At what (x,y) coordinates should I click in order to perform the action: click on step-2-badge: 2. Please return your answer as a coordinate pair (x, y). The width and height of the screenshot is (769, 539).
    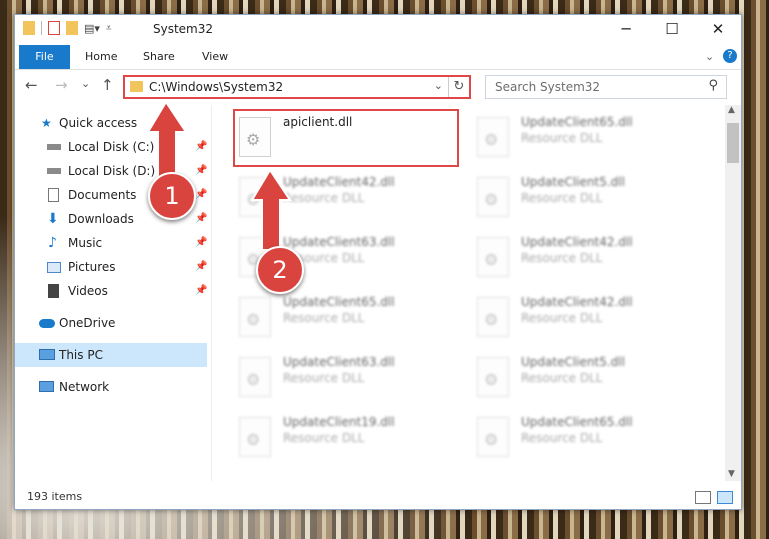
    Looking at the image, I should click on (280, 270).